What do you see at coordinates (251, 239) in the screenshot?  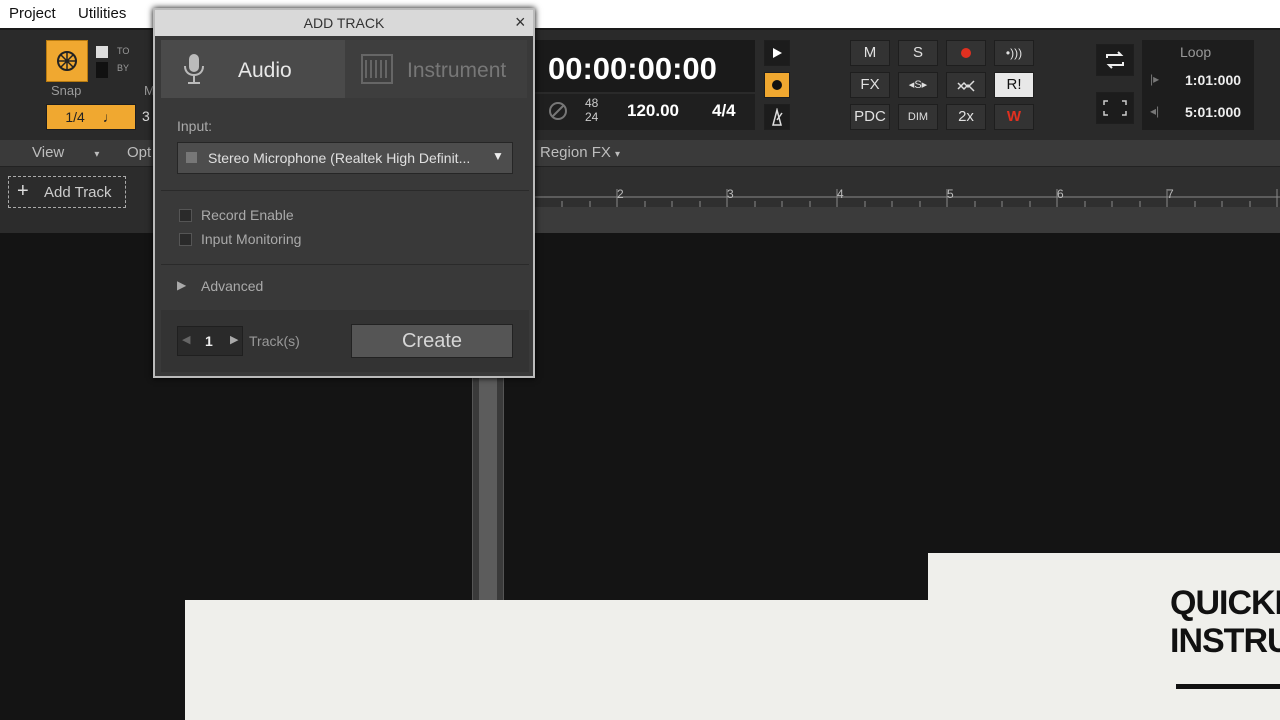 I see `input-monitoring-label: Input Monitoring` at bounding box center [251, 239].